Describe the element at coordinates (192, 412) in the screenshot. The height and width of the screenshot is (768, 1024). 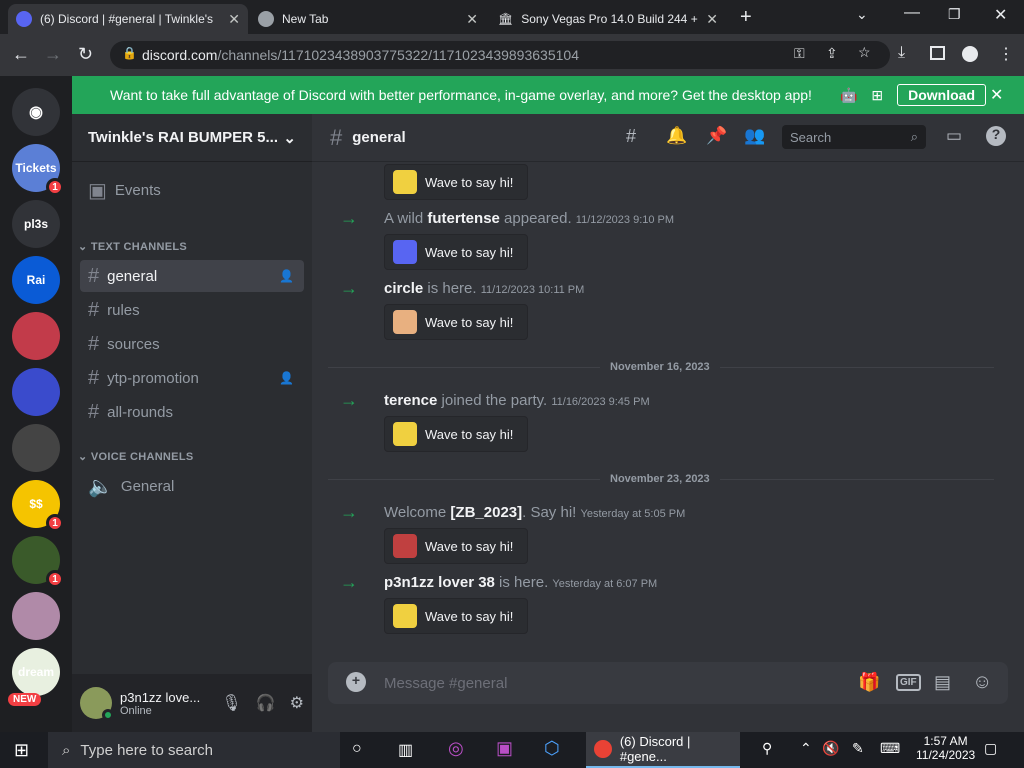
I see `channel-all-rounds: # all-rounds` at that location.